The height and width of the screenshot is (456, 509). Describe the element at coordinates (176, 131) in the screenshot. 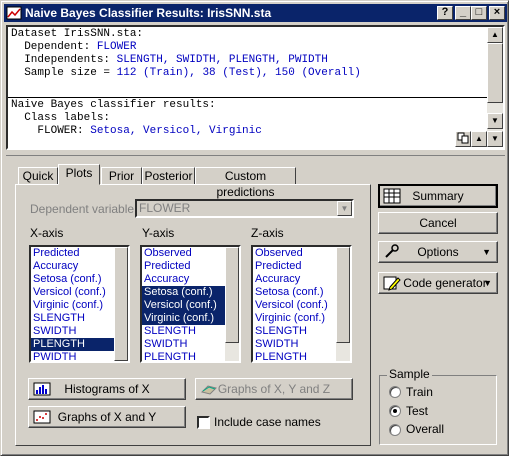

I see `output-line-value: Setosa, Versicol, Virginic` at that location.